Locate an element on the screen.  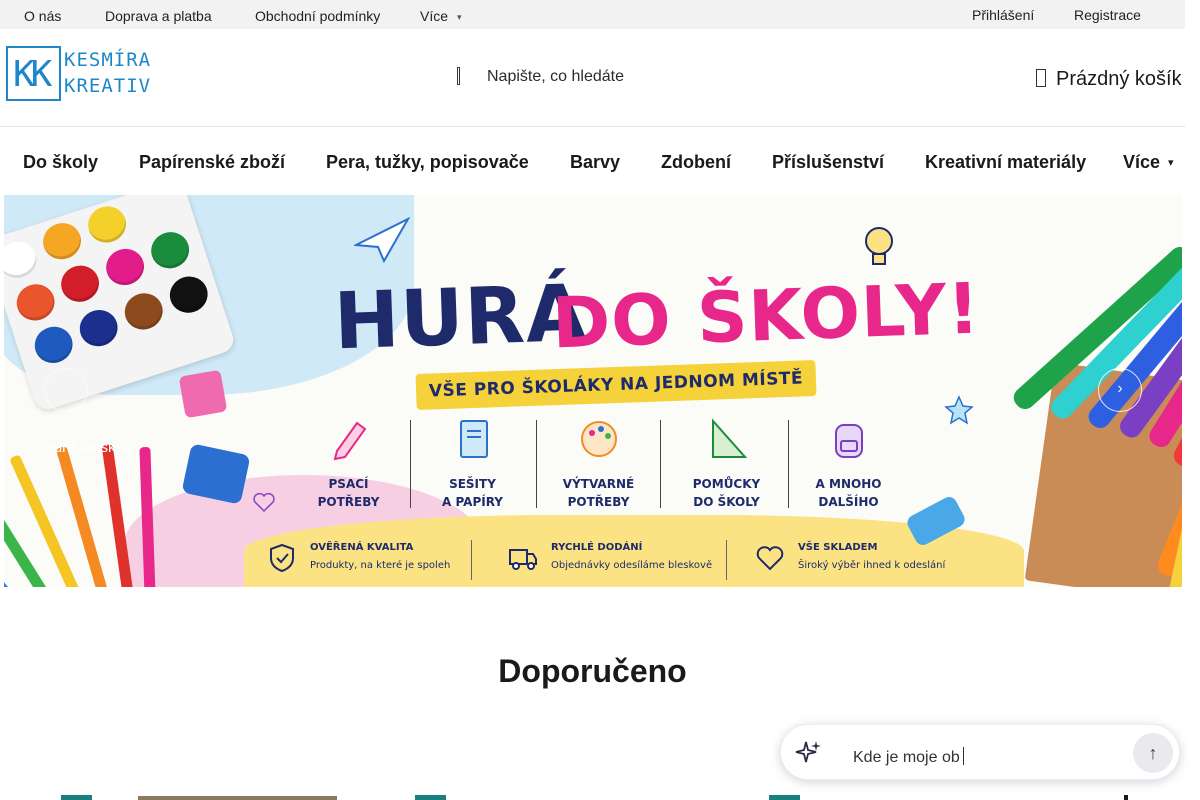
logo-word-1: KESMÍRA is located at coordinates (108, 60).